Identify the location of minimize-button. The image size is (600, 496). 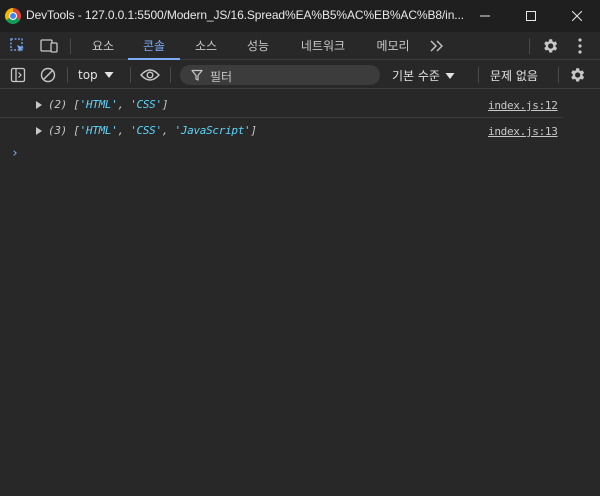
(485, 16).